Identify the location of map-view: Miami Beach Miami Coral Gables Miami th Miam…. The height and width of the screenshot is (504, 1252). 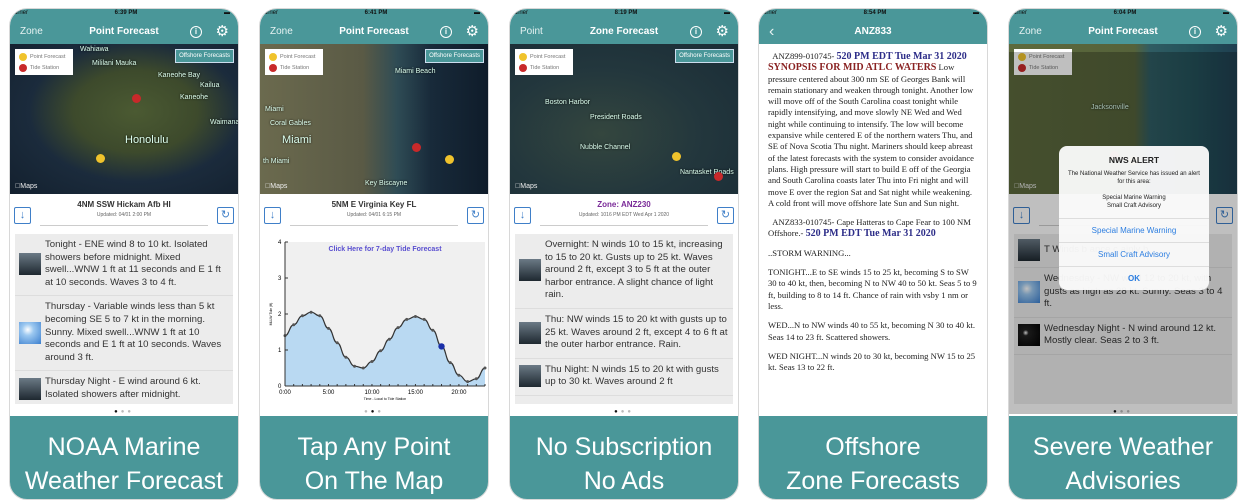
(374, 119).